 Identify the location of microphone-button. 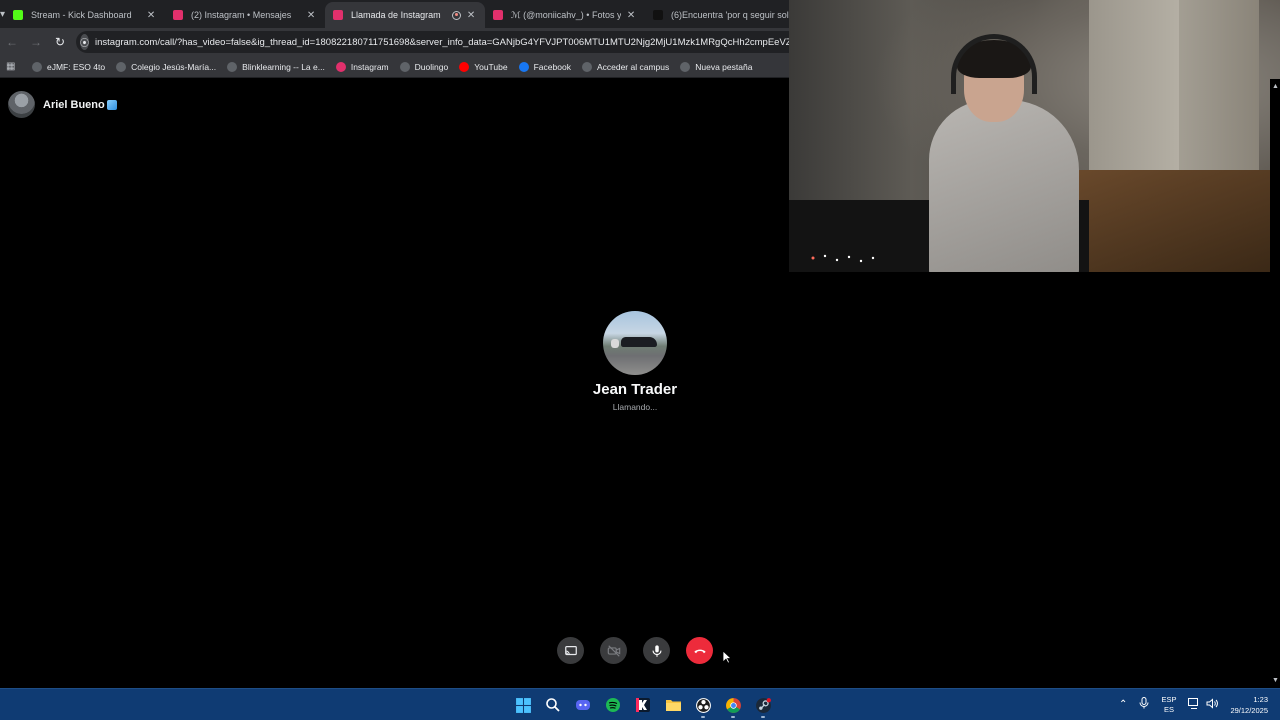
(656, 650).